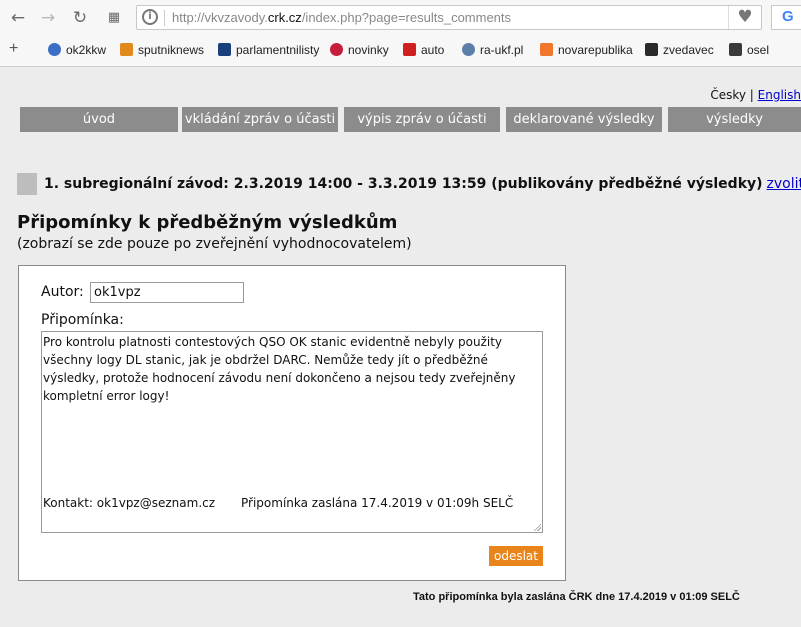  What do you see at coordinates (734, 119) in the screenshot?
I see `menu-vysledky: výsledky` at bounding box center [734, 119].